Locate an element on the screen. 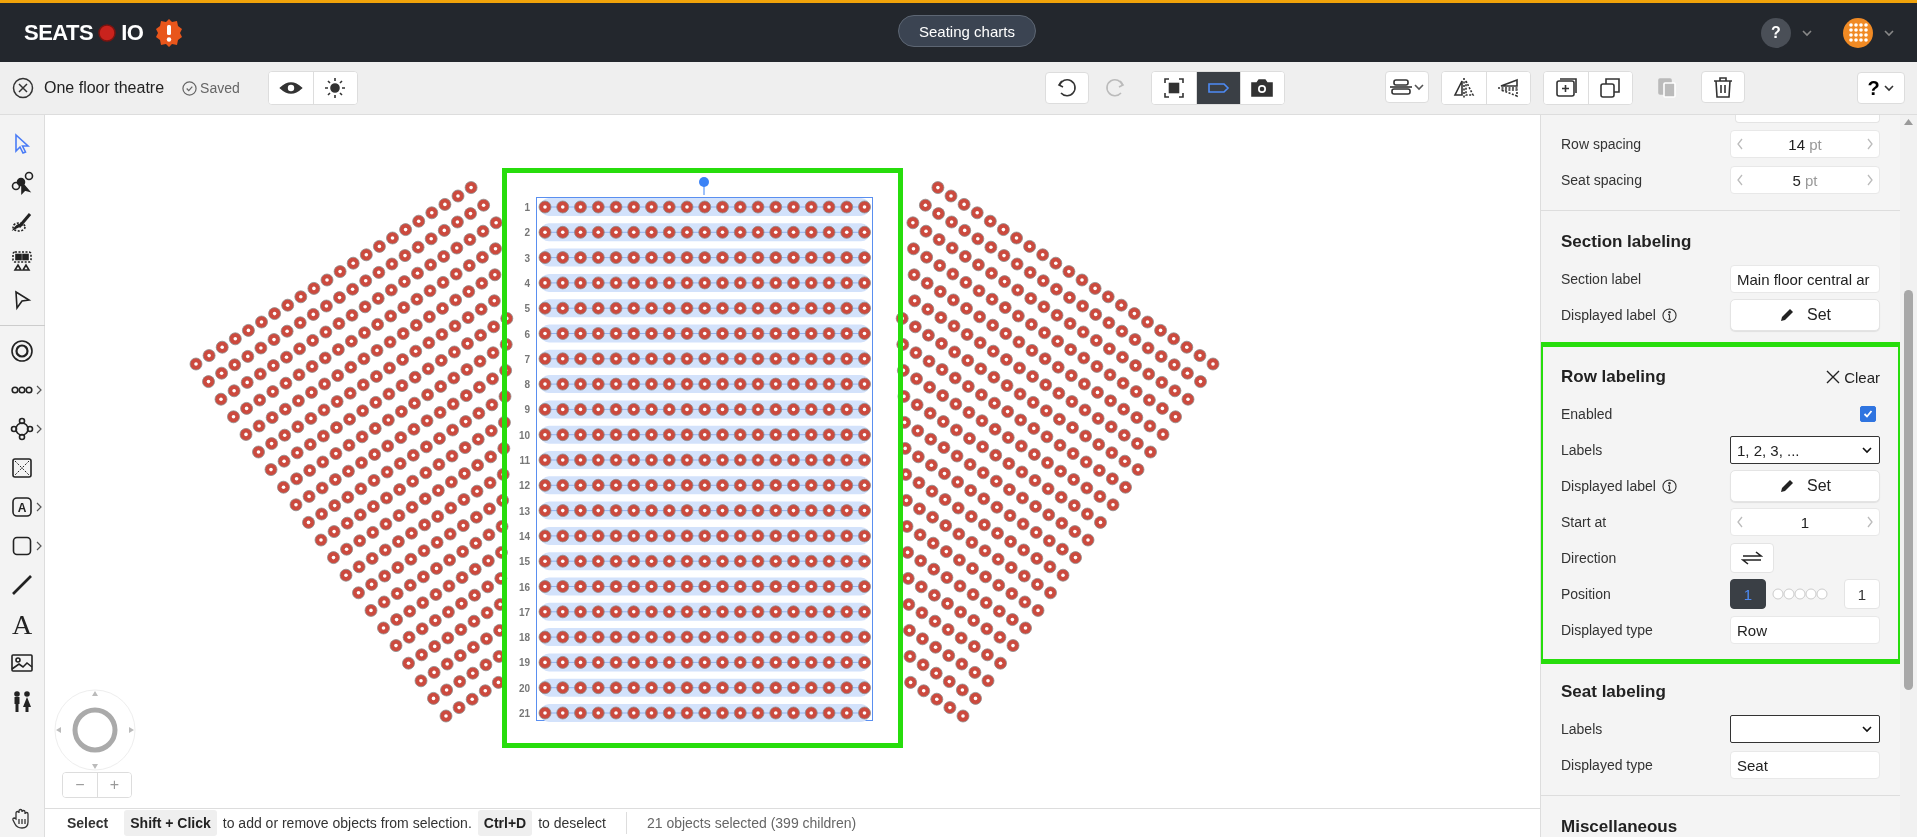 This screenshot has width=1917, height=837. field-label: Seat spacing is located at coordinates (1601, 180).